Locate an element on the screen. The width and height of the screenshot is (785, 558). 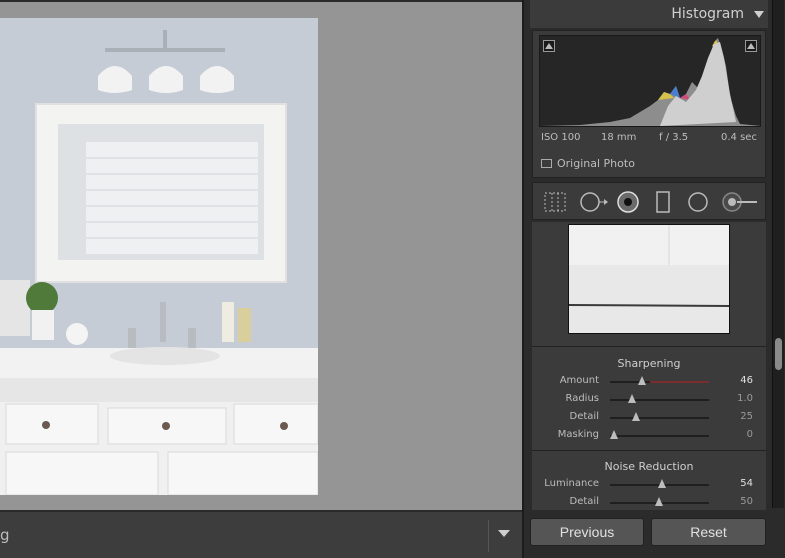
slider-value: 25 is located at coordinates (746, 416).